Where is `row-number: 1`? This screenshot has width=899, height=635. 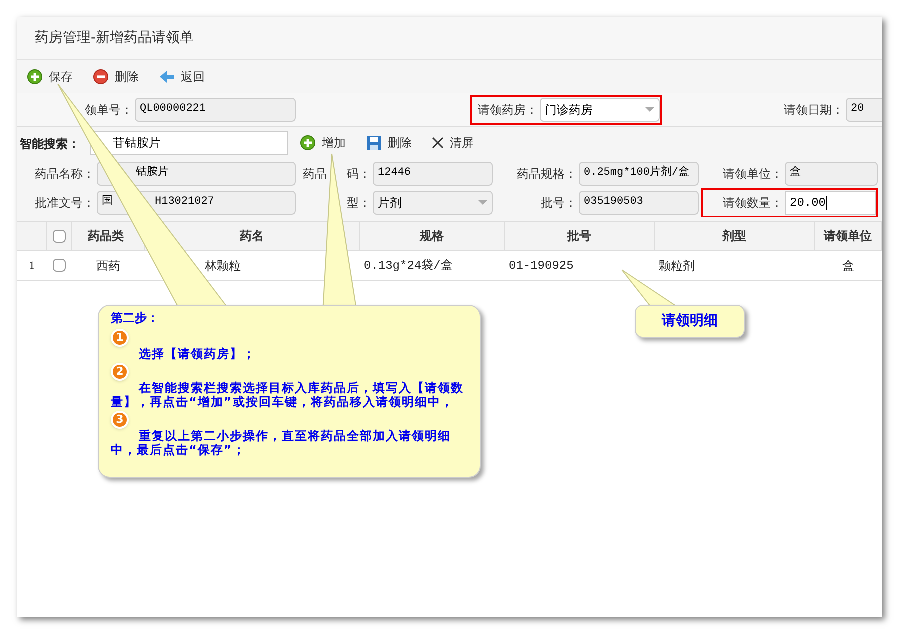
row-number: 1 is located at coordinates (32, 266).